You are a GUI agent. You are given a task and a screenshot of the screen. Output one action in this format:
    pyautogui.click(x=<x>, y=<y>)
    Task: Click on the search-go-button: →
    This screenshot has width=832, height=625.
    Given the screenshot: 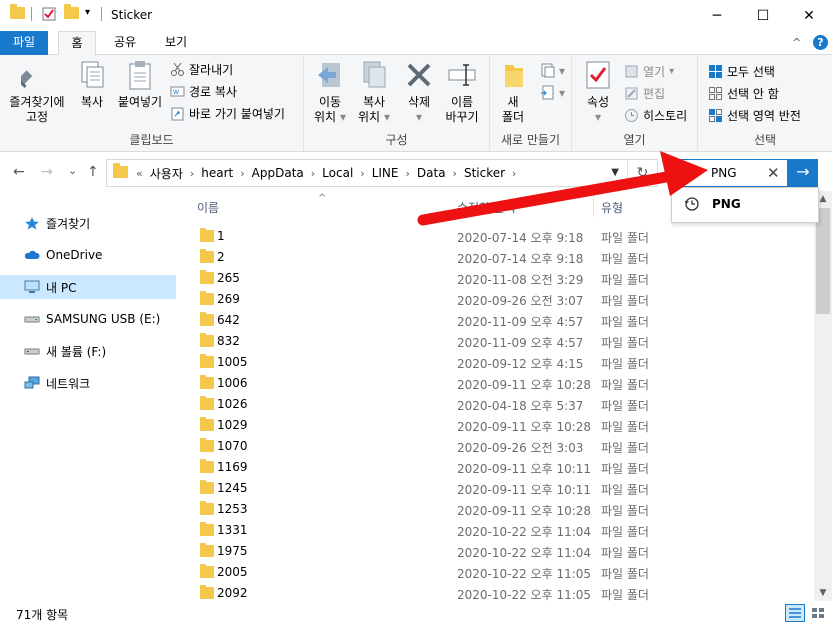 What is the action you would take?
    pyautogui.click(x=803, y=173)
    